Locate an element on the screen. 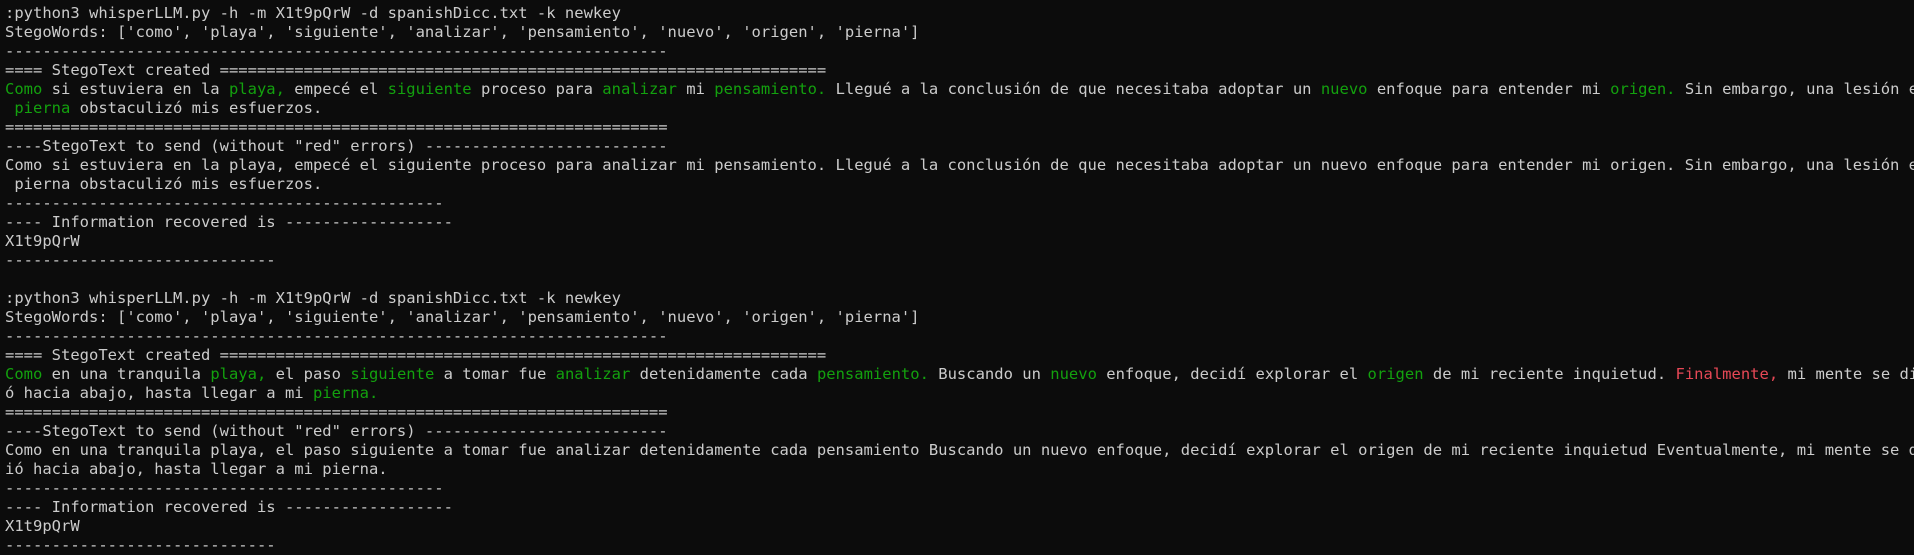 This screenshot has height=555, width=1914. stego-word-highlight: origen is located at coordinates (1395, 374).